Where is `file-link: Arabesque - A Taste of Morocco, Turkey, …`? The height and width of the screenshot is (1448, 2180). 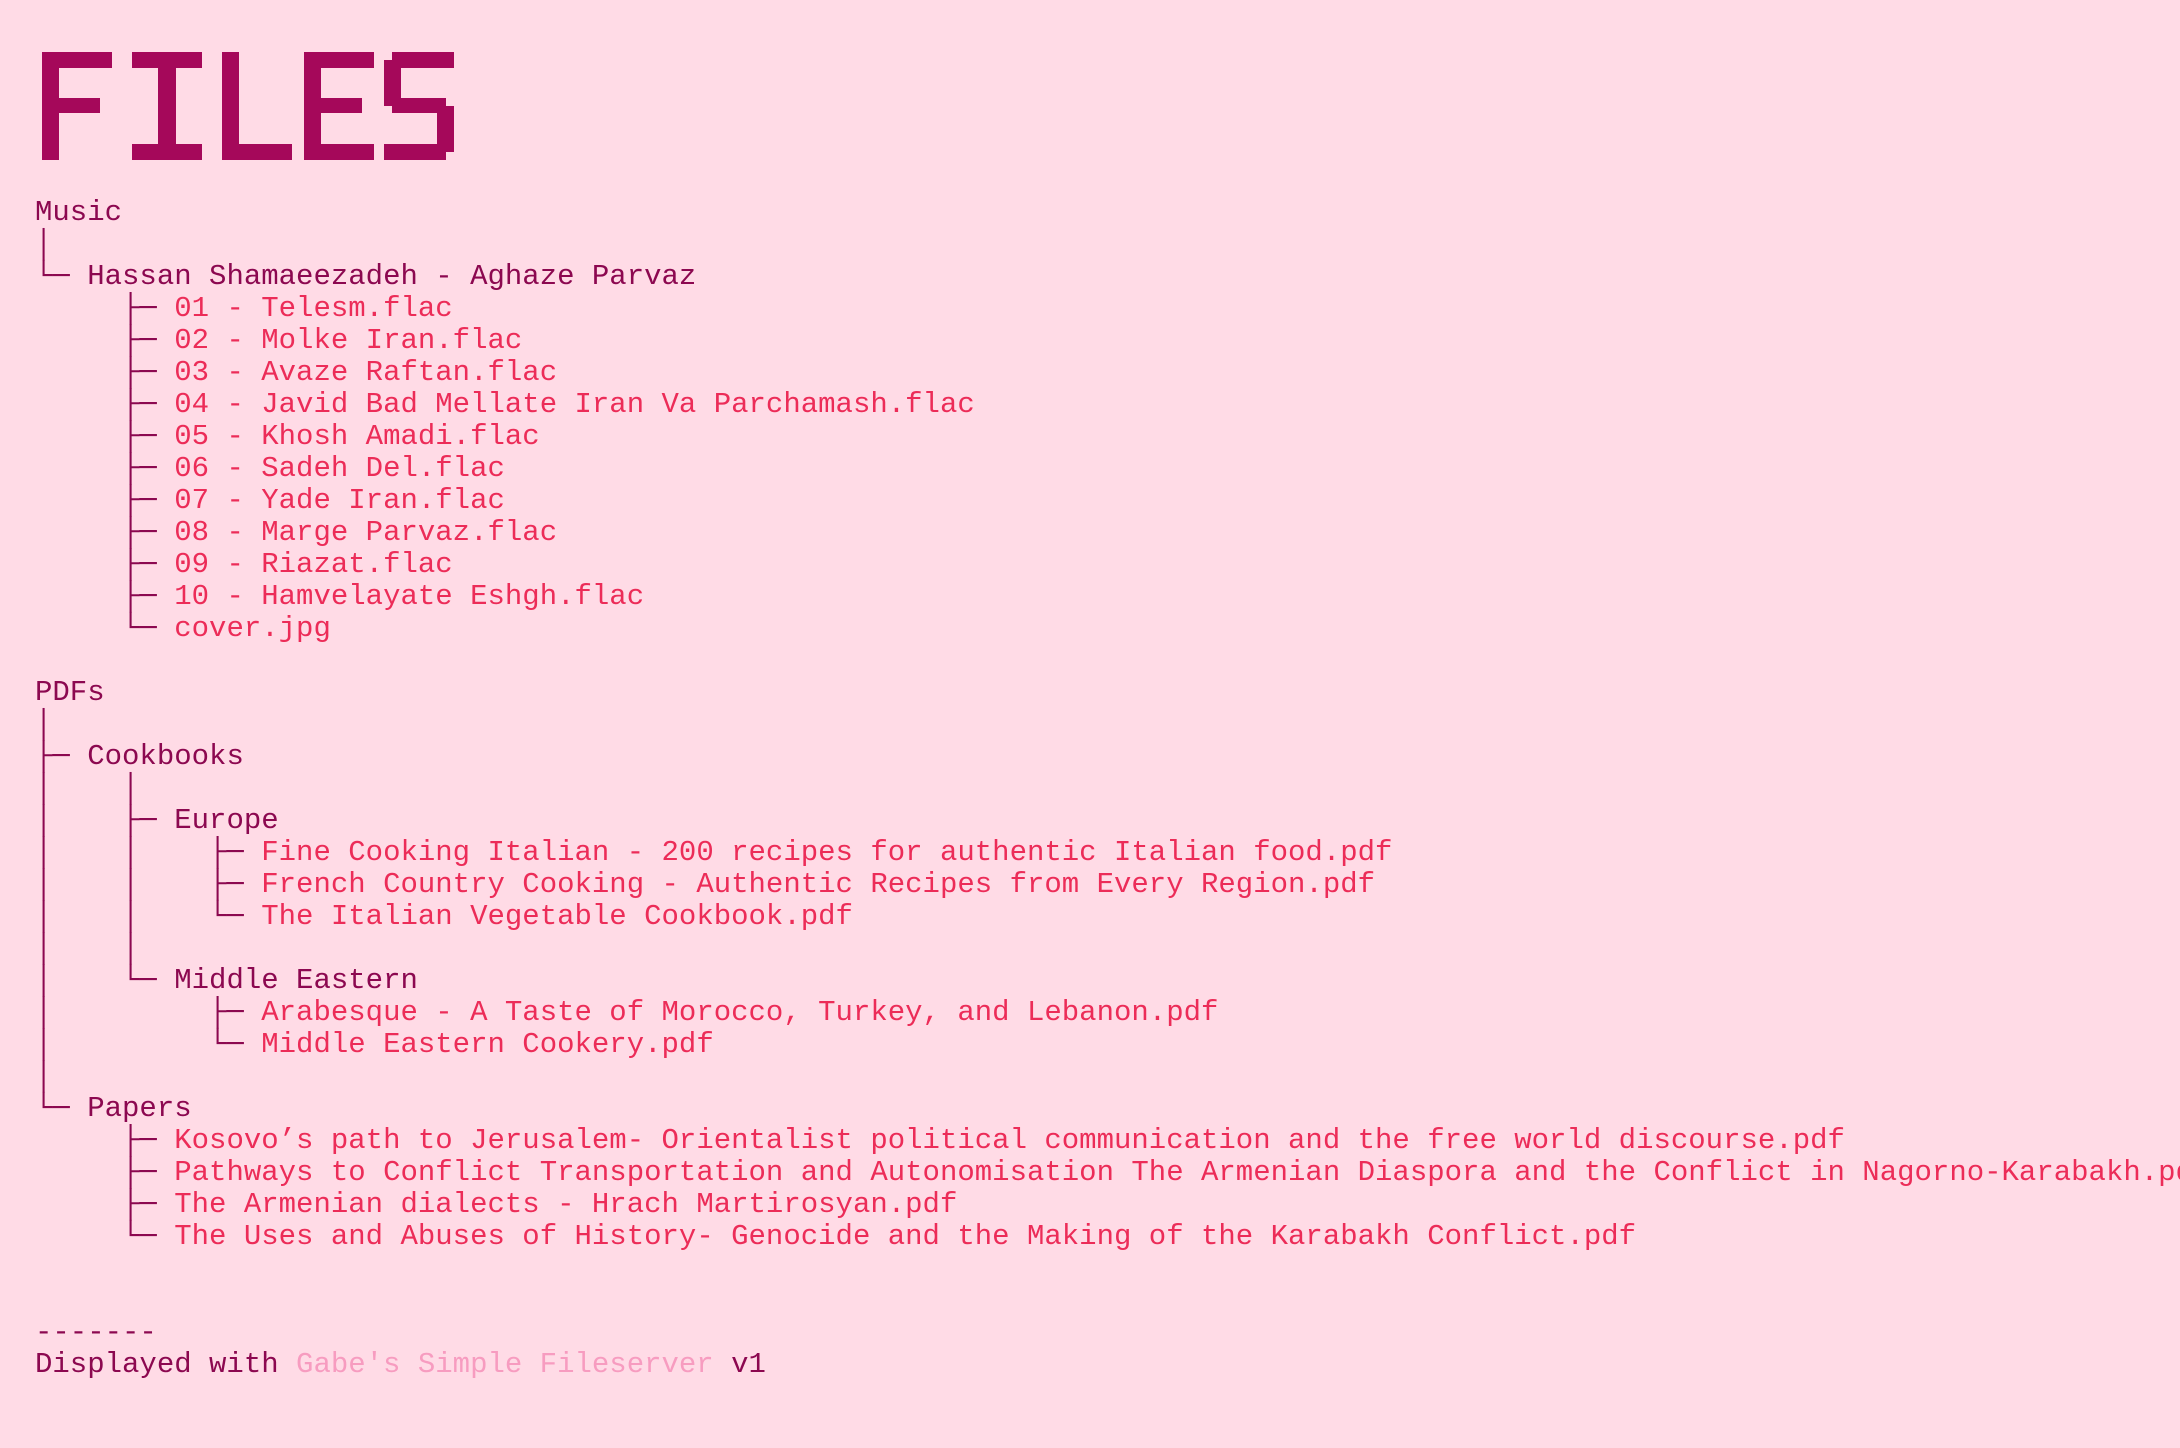 file-link: Arabesque - A Taste of Morocco, Turkey, … is located at coordinates (739, 1012).